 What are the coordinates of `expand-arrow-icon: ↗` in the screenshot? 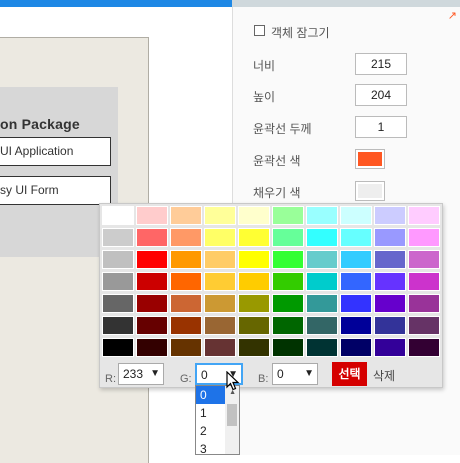 It's located at (452, 15).